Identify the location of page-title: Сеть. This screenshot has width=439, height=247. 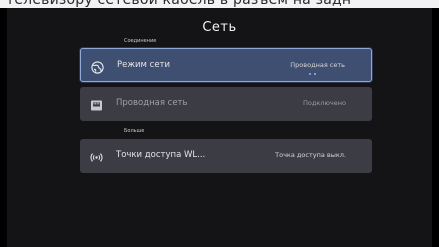
(219, 27).